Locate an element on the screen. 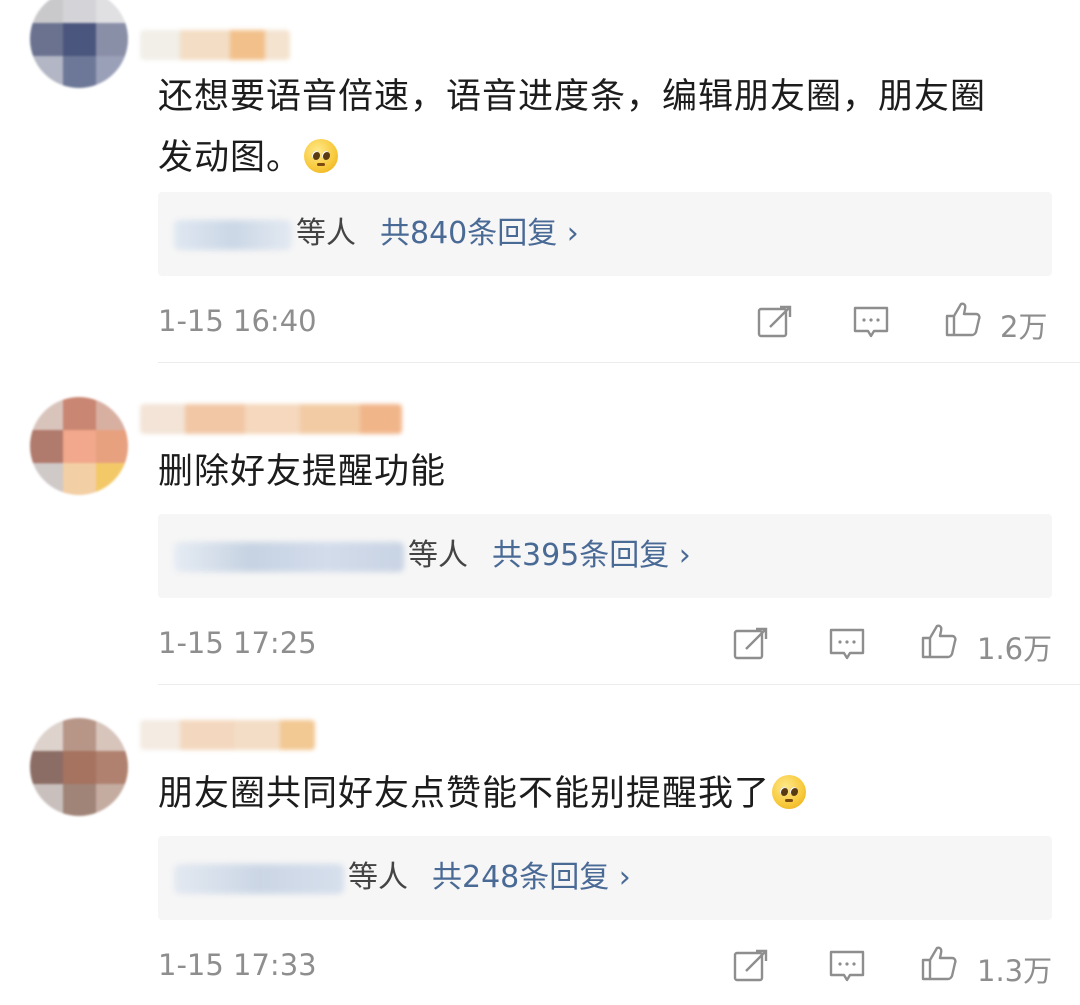 The width and height of the screenshot is (1080, 1005). comment-text-line: 还想要语音倍速，语音进度条，编辑朋友圈，朋友圈 is located at coordinates (572, 97).